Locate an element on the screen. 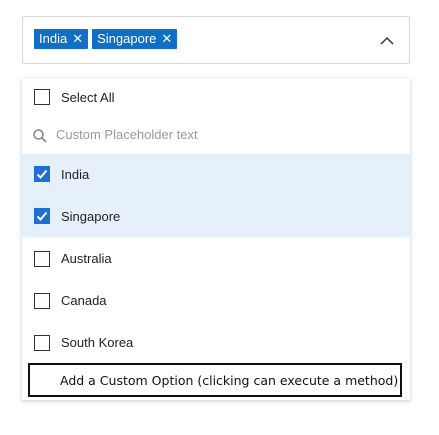  option-canada: Canada is located at coordinates (216, 300).